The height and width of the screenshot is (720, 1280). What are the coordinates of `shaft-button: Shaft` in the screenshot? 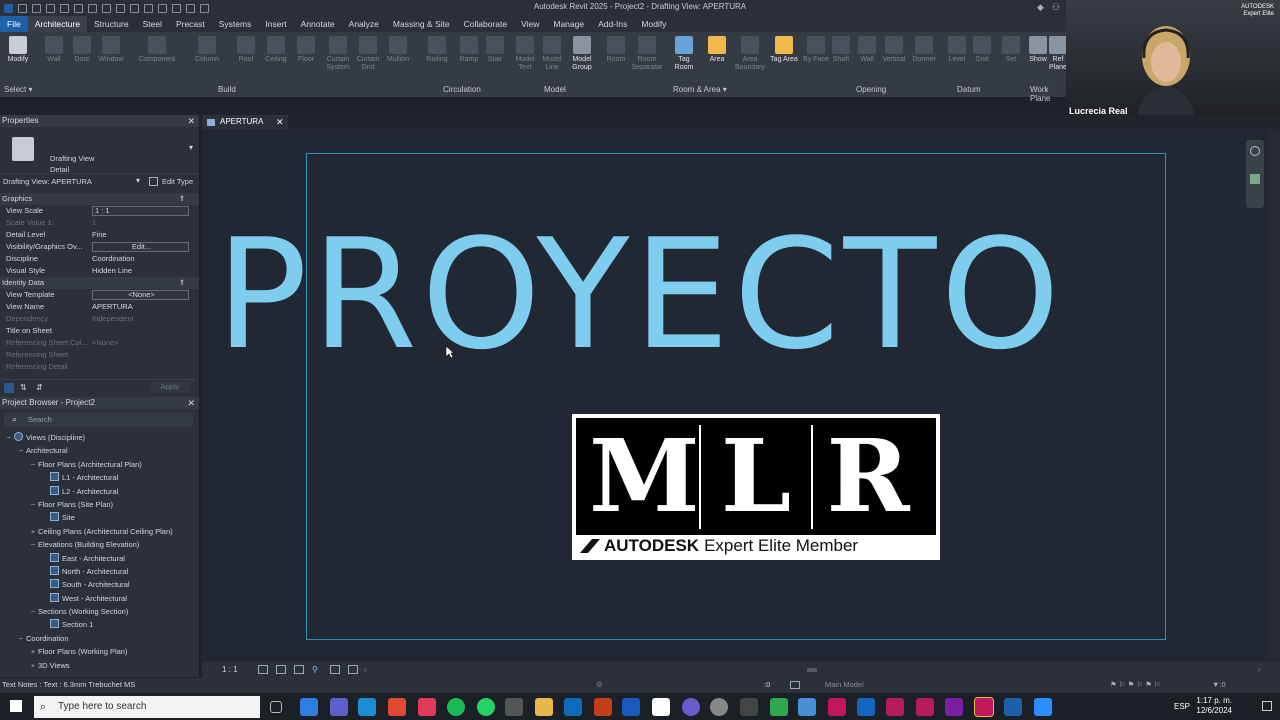 It's located at (841, 50).